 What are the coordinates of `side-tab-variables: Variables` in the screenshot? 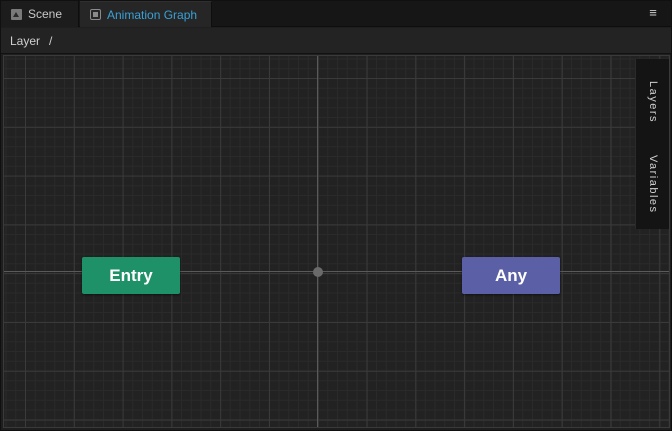 It's located at (653, 184).